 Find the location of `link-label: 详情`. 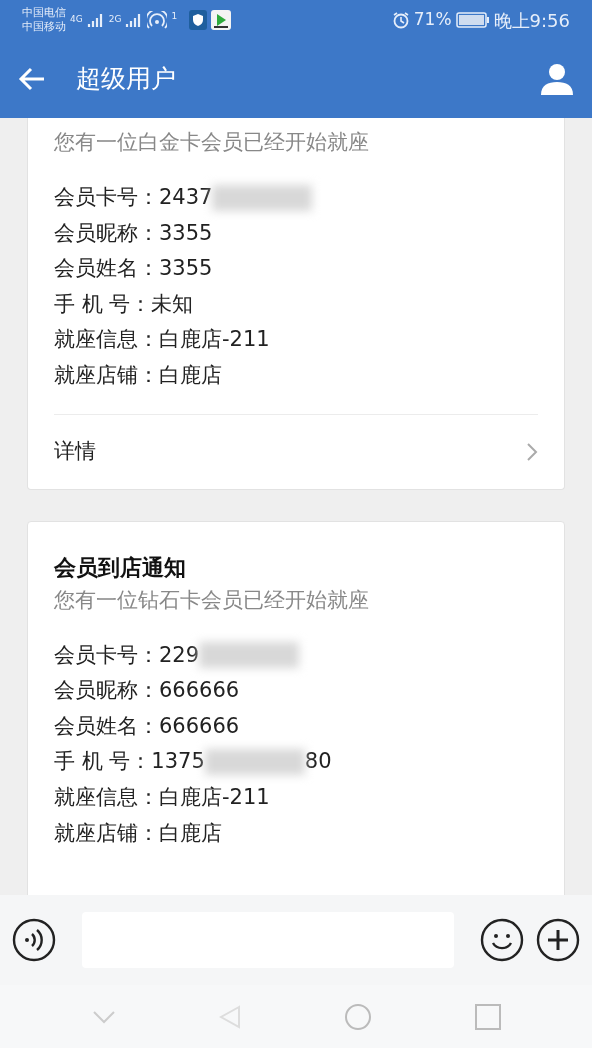

link-label: 详情 is located at coordinates (75, 451).